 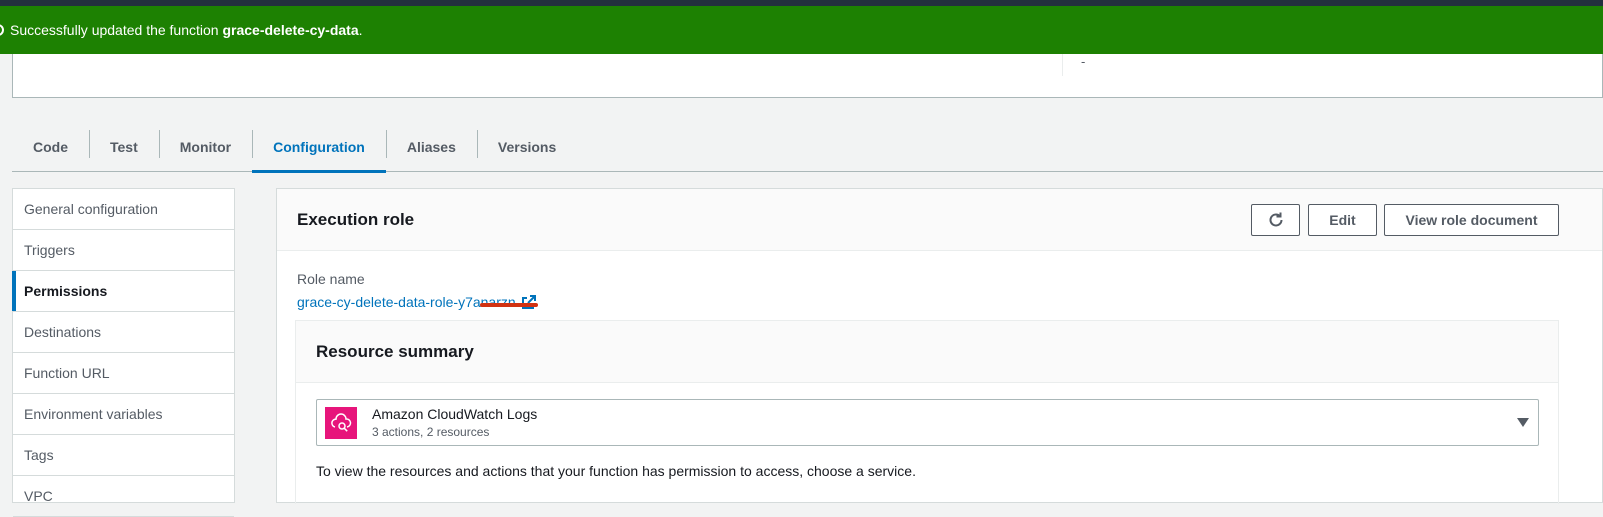 What do you see at coordinates (319, 147) in the screenshot?
I see `tab-configuration: Configuration` at bounding box center [319, 147].